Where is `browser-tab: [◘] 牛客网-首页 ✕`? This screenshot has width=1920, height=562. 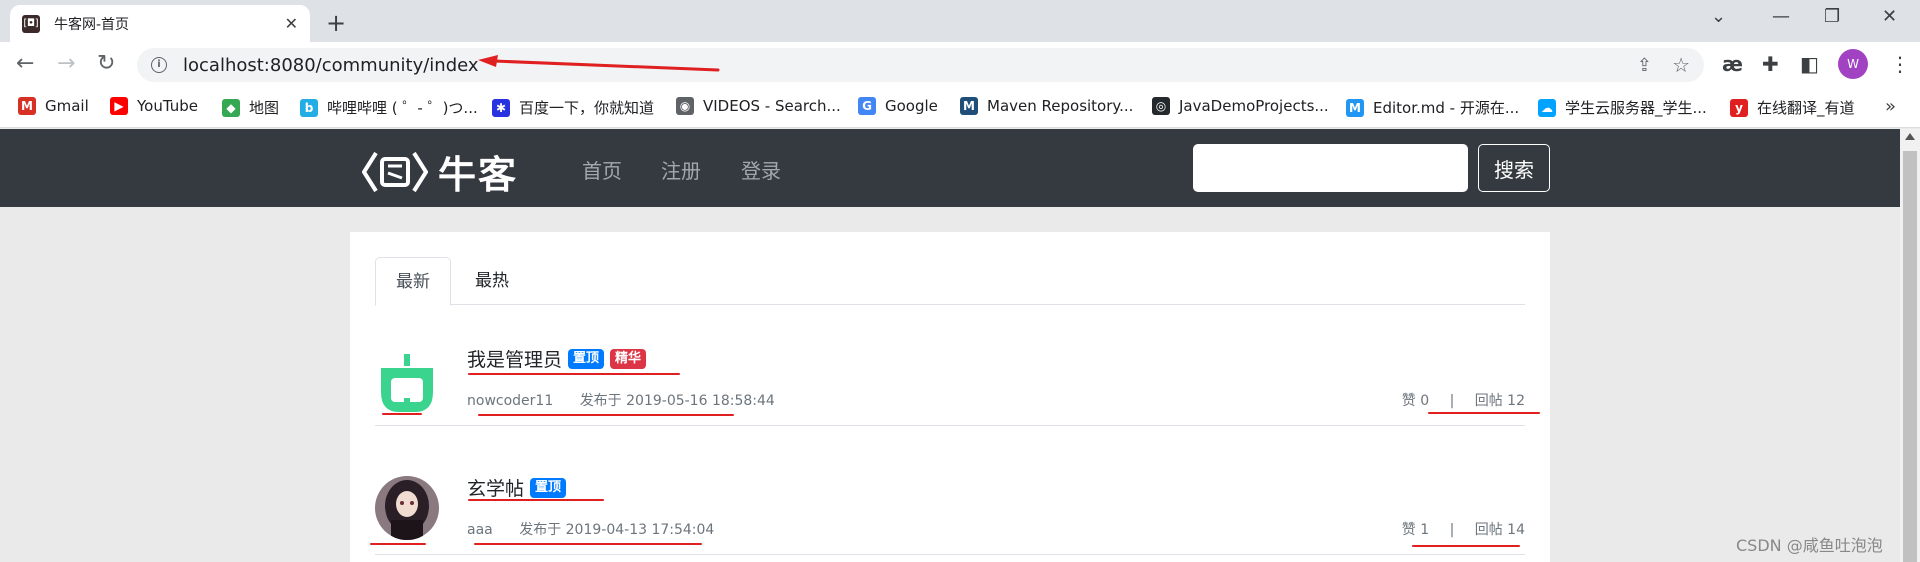
browser-tab: [◘] 牛客网-首页 ✕ is located at coordinates (160, 23).